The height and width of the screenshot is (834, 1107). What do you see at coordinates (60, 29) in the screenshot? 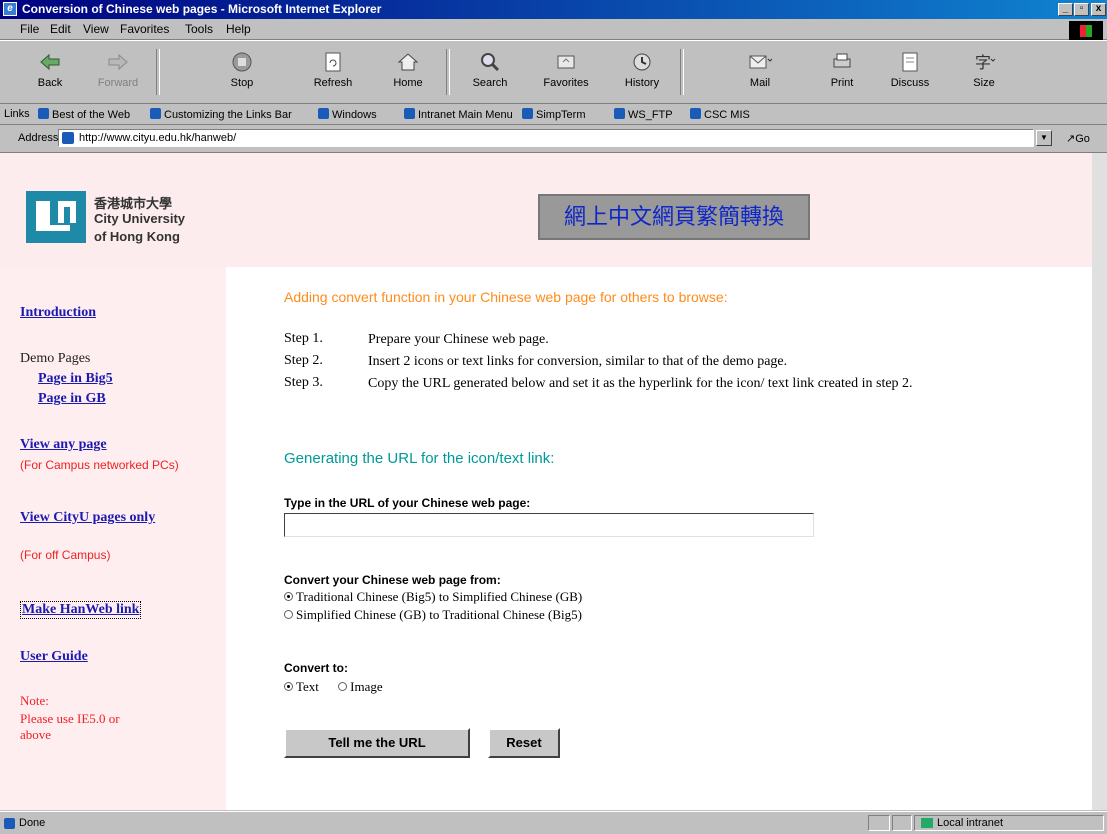
I see `menu-edit: Edit` at bounding box center [60, 29].